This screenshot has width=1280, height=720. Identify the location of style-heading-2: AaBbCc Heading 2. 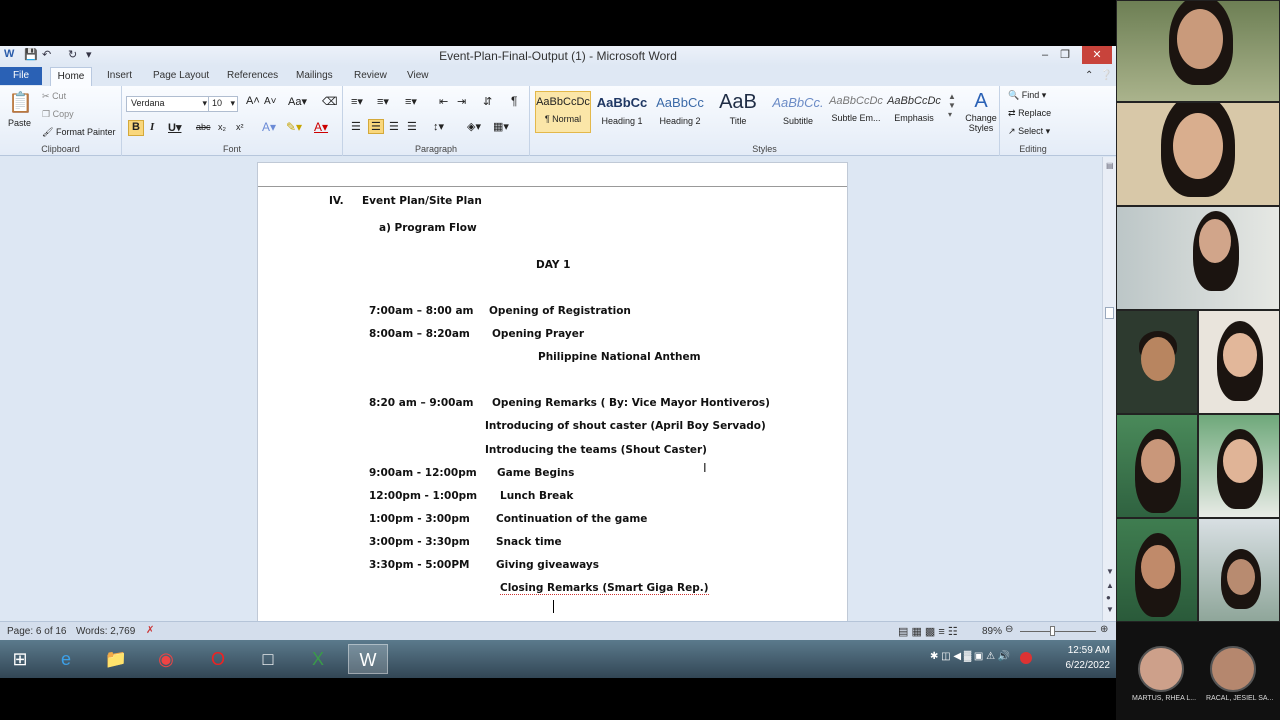
(680, 112).